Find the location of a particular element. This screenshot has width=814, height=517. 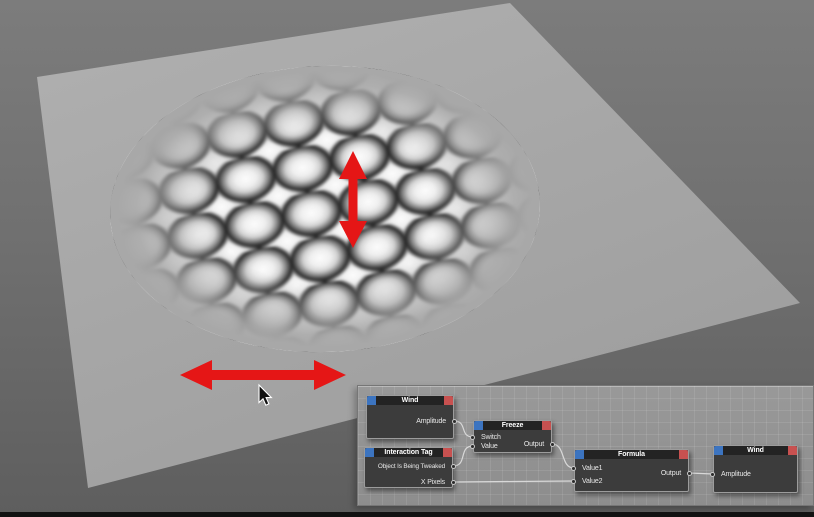

wire-tag-to-freeze-value is located at coordinates (463, 456).